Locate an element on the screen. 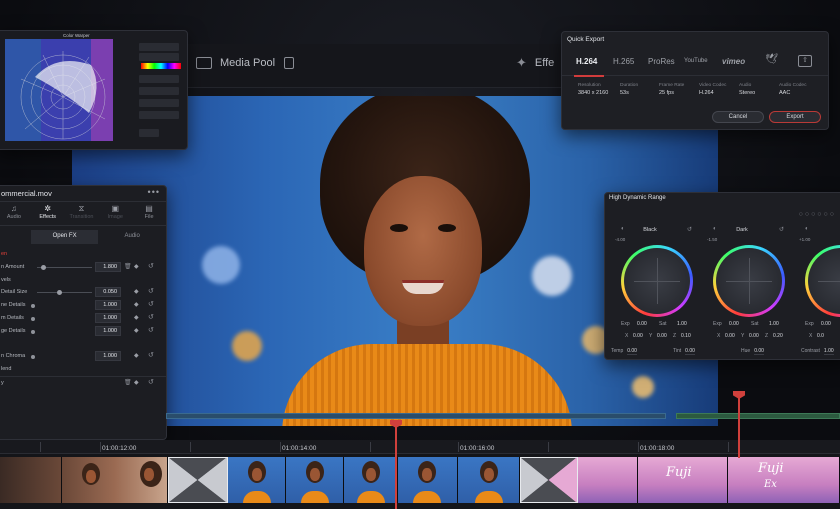  x-value: 0.00 is located at coordinates (730, 336).